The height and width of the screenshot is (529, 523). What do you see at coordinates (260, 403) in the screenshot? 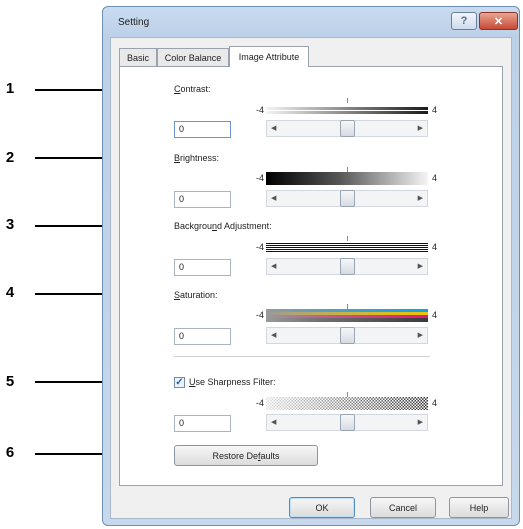
I see `sharpness-min-label: -4` at bounding box center [260, 403].